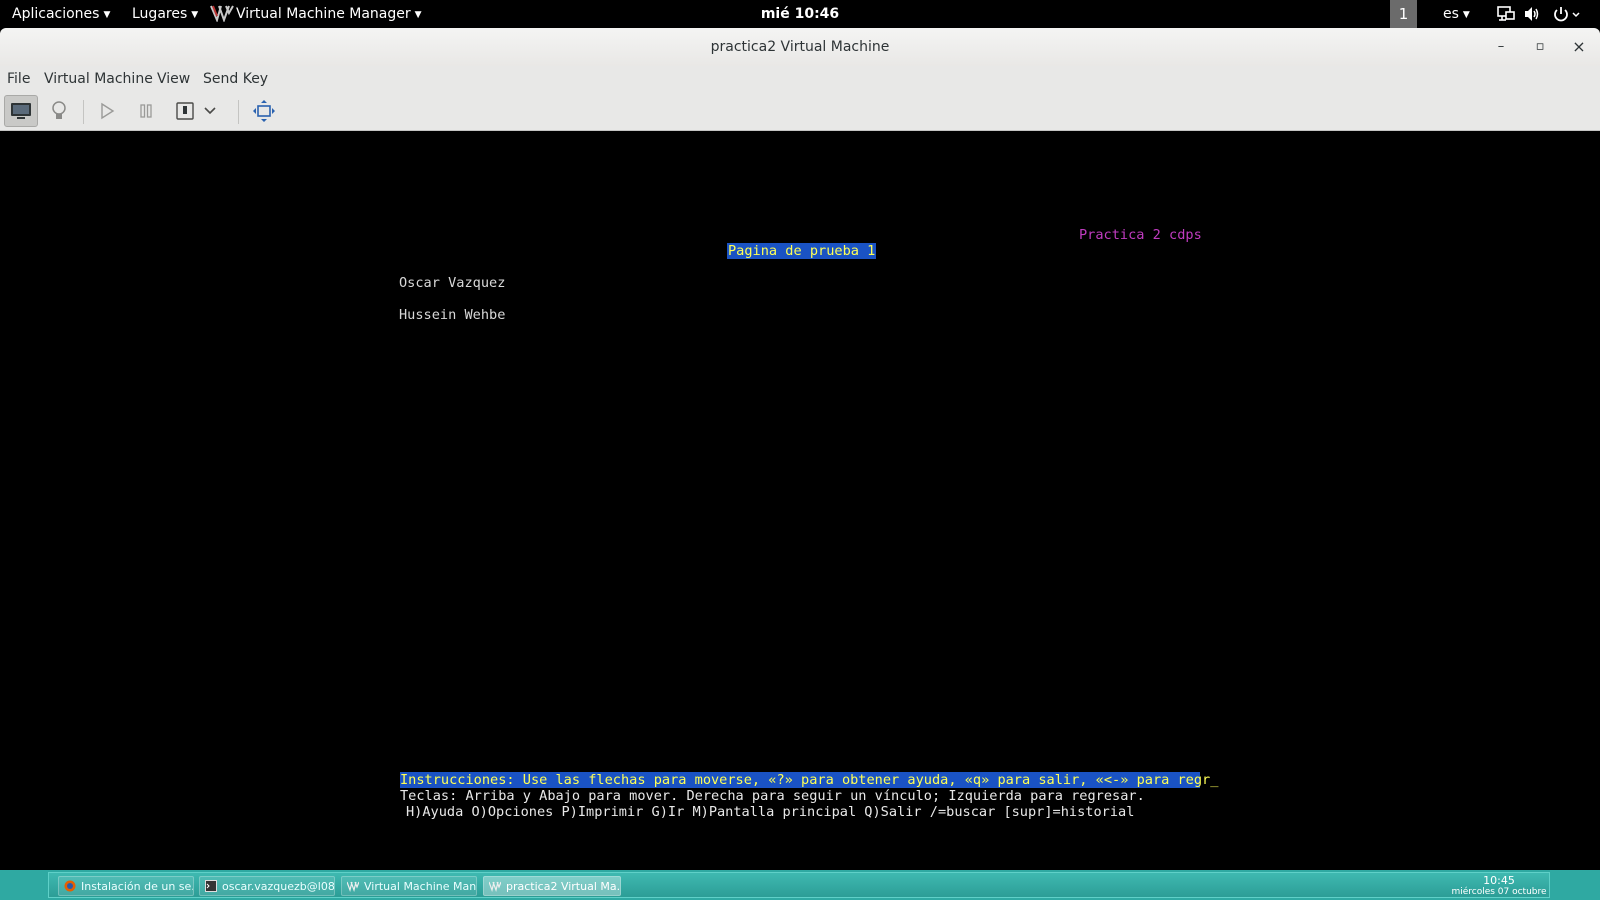  What do you see at coordinates (800, 111) in the screenshot?
I see `toolbar` at bounding box center [800, 111].